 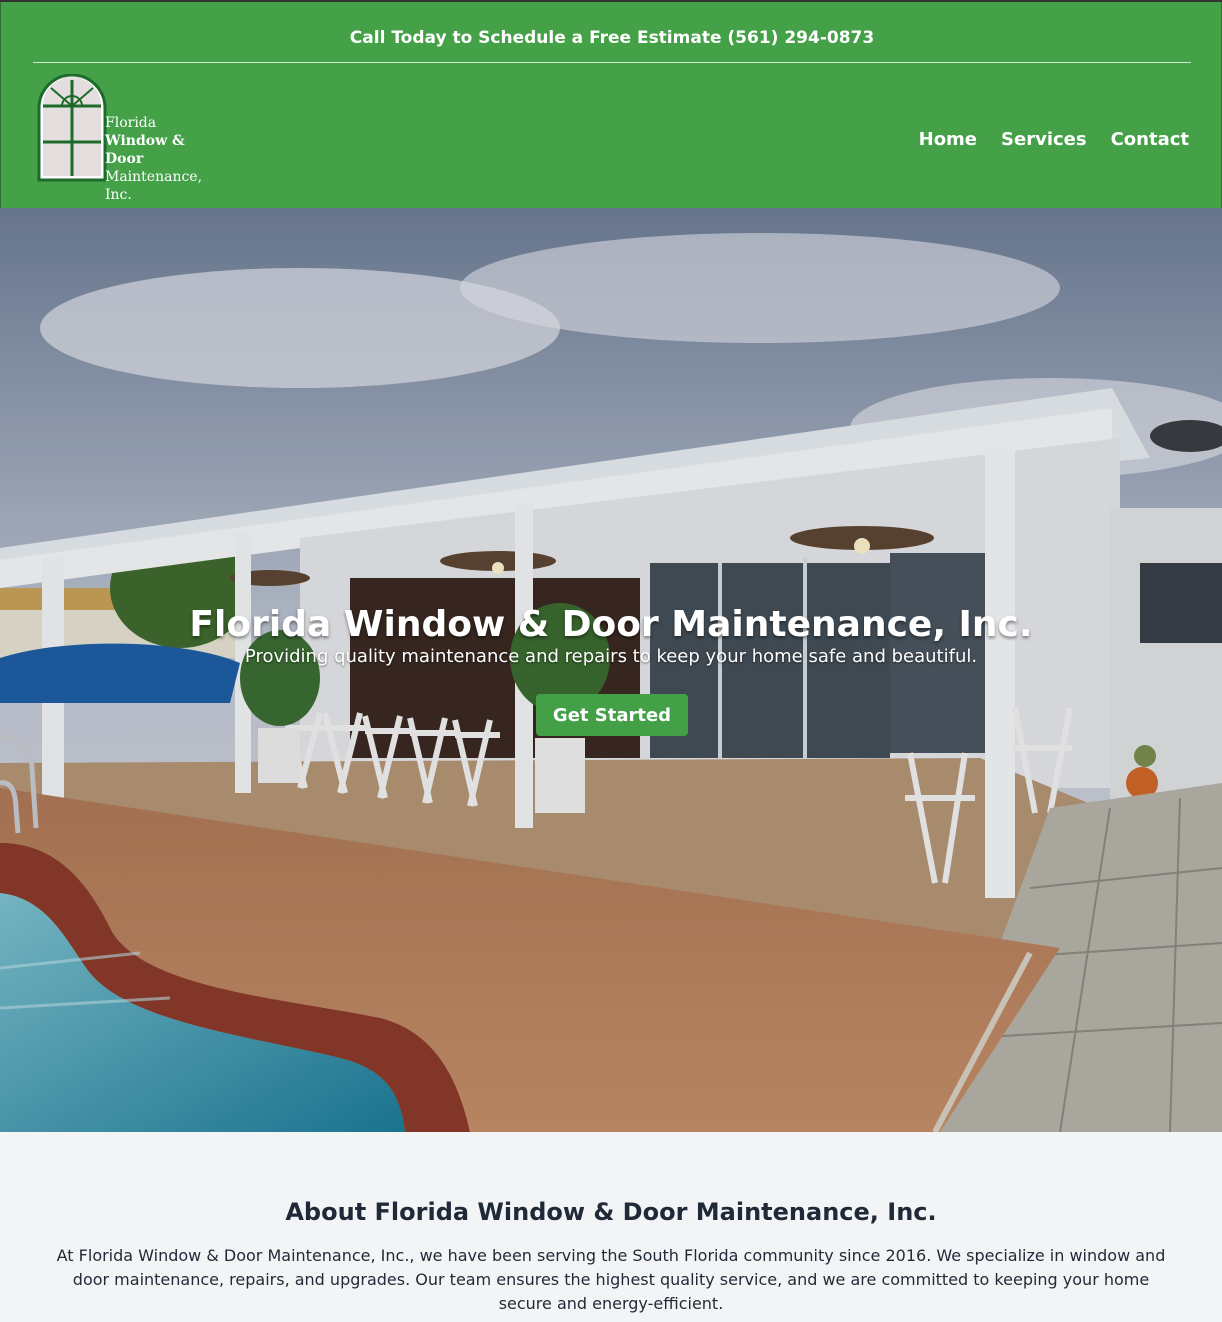 I want to click on main-nav: Home Services Contact, so click(x=1054, y=139).